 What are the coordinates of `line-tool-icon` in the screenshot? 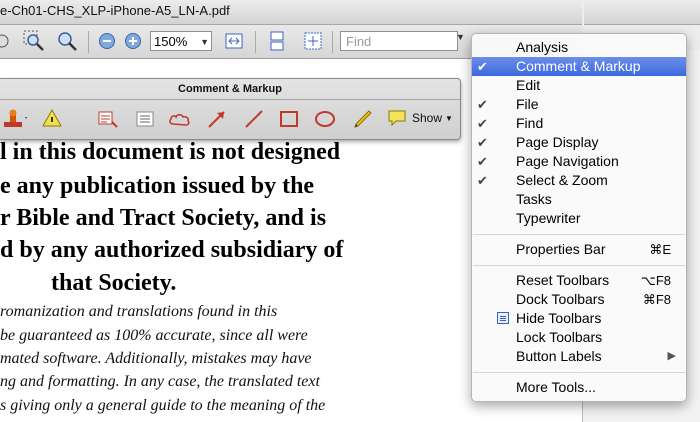 It's located at (254, 119).